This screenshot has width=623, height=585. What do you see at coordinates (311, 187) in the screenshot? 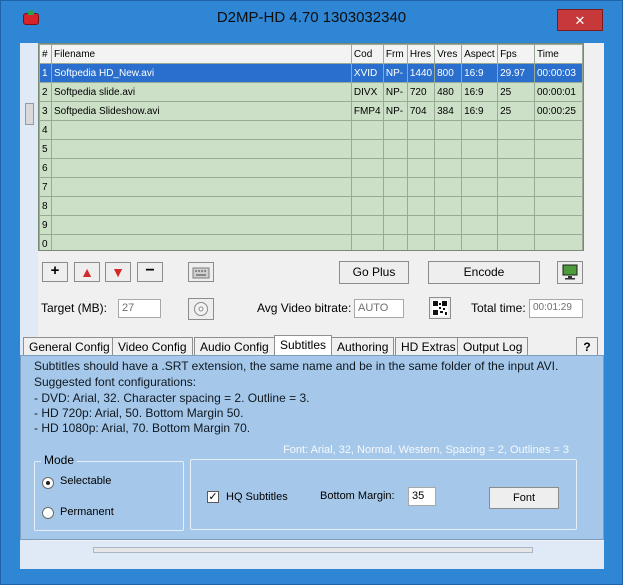
I see `table-row: 7` at bounding box center [311, 187].